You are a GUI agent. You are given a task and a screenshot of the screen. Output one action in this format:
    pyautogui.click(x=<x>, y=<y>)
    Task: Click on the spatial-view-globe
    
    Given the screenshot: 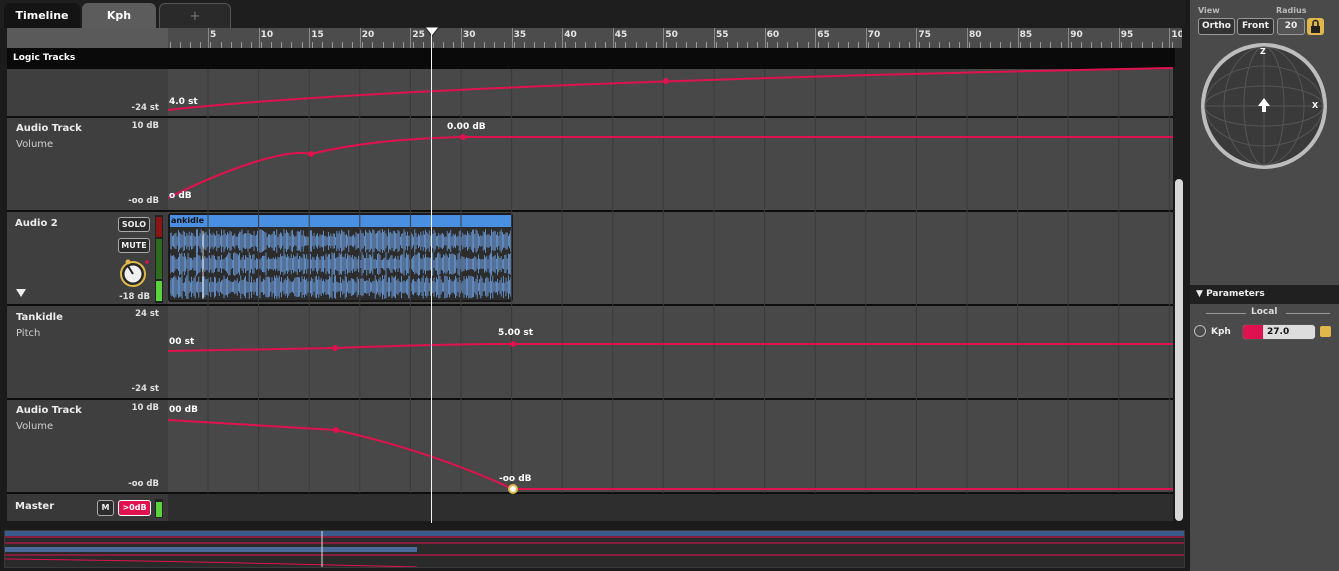 What is the action you would take?
    pyautogui.click(x=1264, y=106)
    